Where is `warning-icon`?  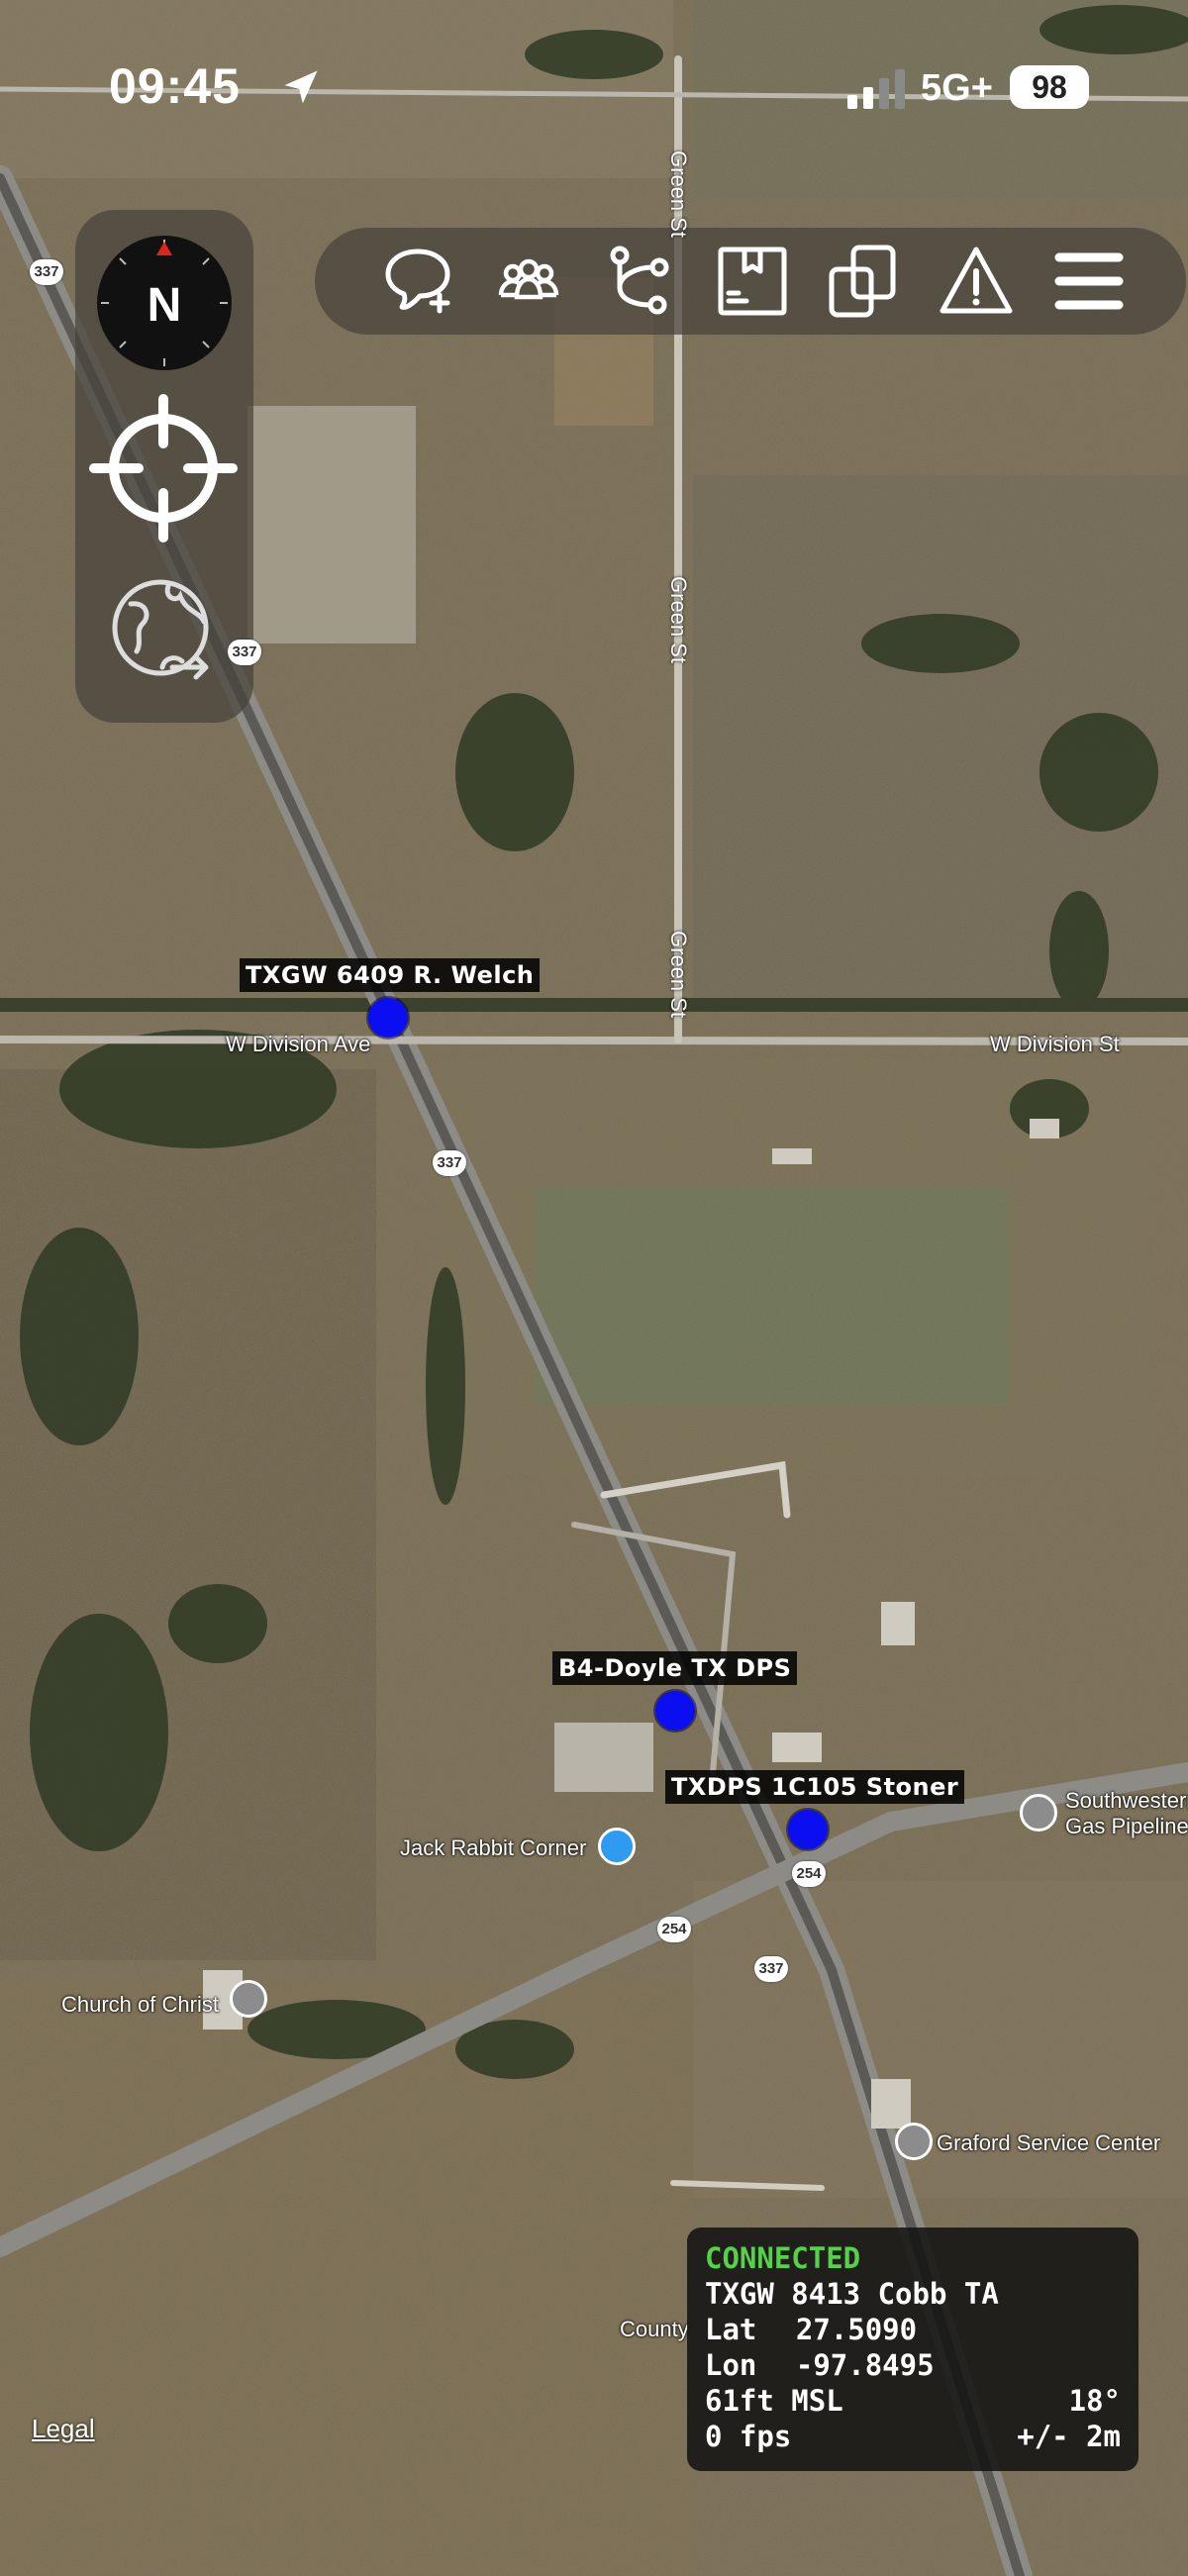 warning-icon is located at coordinates (976, 281).